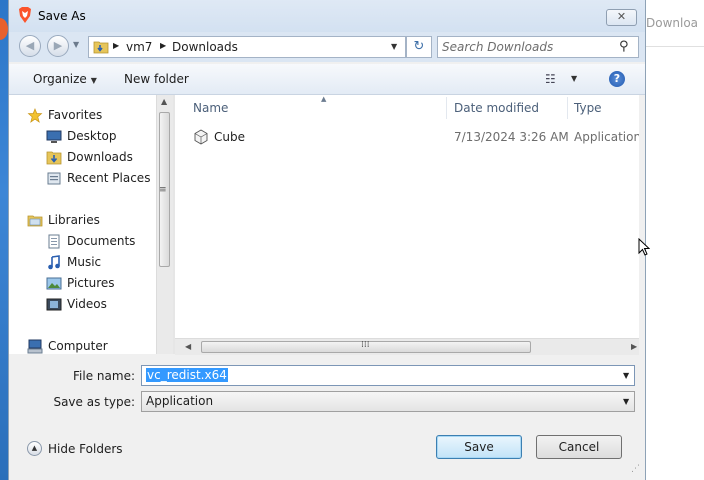 This screenshot has width=704, height=480. Describe the element at coordinates (54, 262) in the screenshot. I see `music-icon` at that location.